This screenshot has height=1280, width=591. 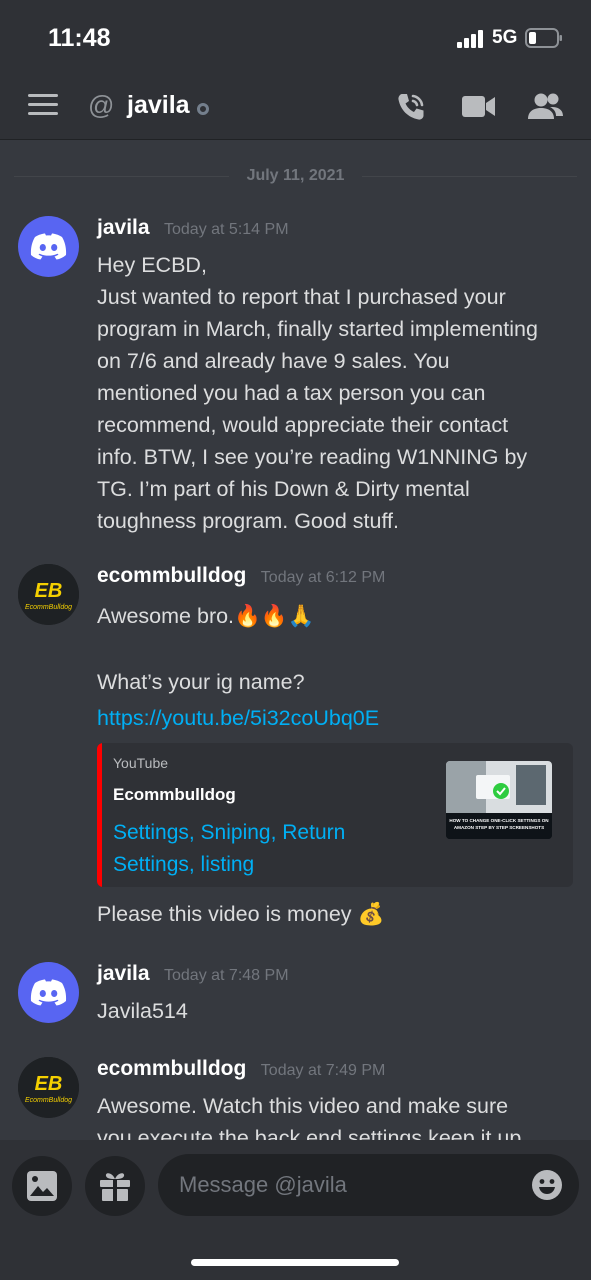 I want to click on image-upload-button, so click(x=42, y=1186).